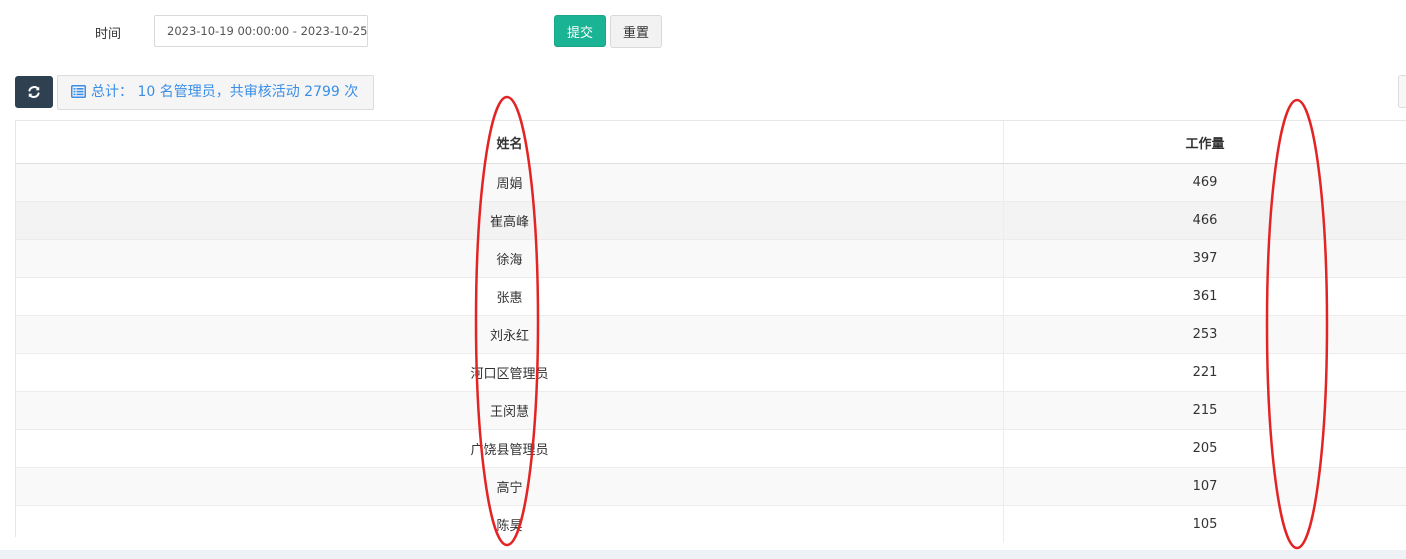 The height and width of the screenshot is (559, 1406). Describe the element at coordinates (1204, 448) in the screenshot. I see `cell-workload: 205` at that location.